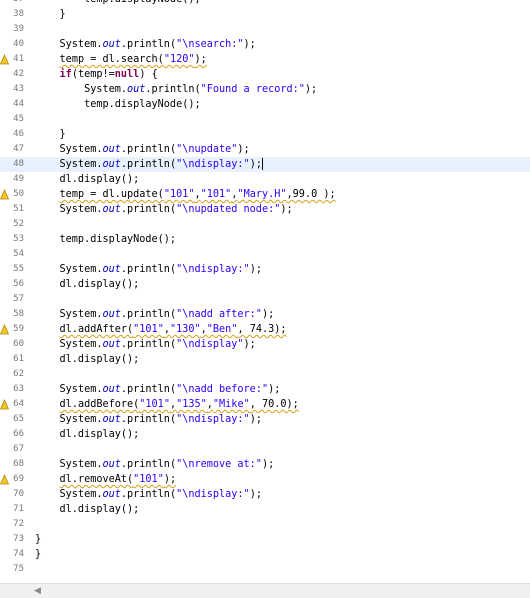 This screenshot has height=598, width=530. I want to click on code-line: 59 dl.addAfter("101","130","Ben", 74.3);, so click(265, 329).